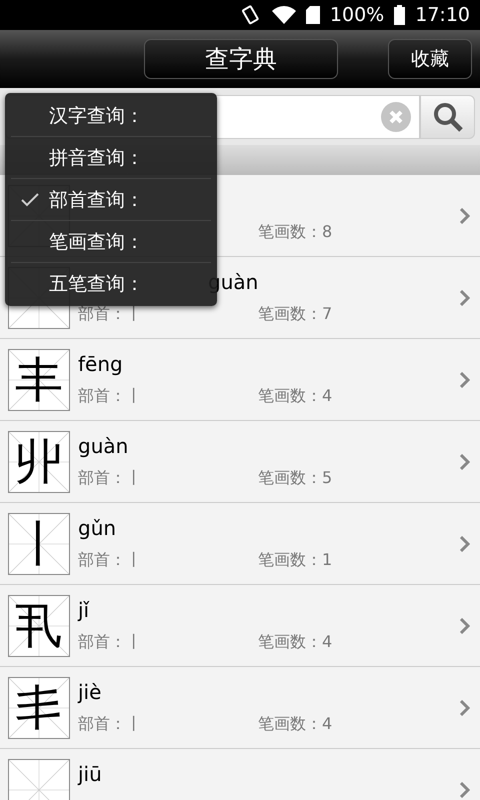  What do you see at coordinates (101, 365) in the screenshot?
I see `pinyin: fēng` at bounding box center [101, 365].